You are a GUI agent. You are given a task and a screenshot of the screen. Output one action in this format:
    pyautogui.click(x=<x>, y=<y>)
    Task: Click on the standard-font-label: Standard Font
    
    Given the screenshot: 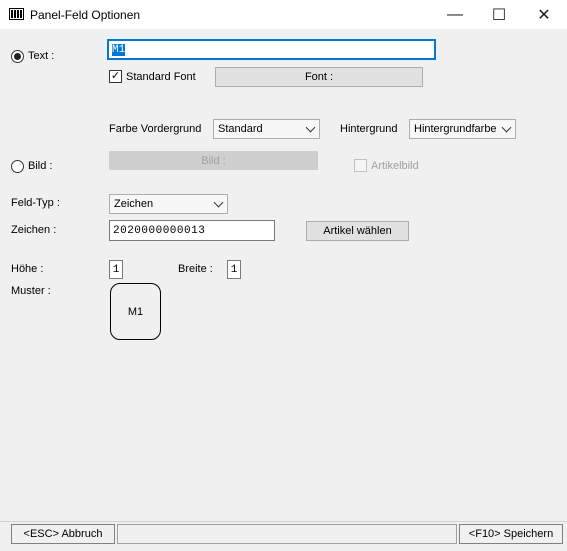 What is the action you would take?
    pyautogui.click(x=161, y=77)
    